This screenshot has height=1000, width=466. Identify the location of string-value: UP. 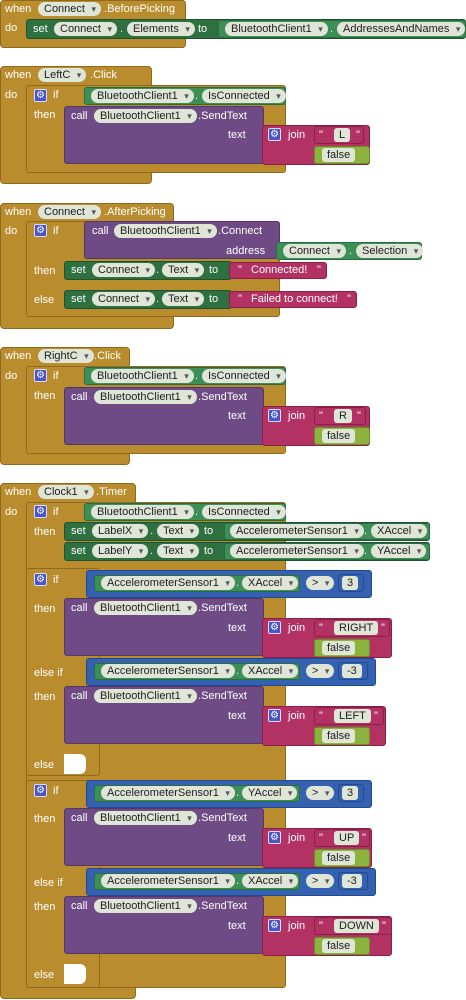
(347, 838).